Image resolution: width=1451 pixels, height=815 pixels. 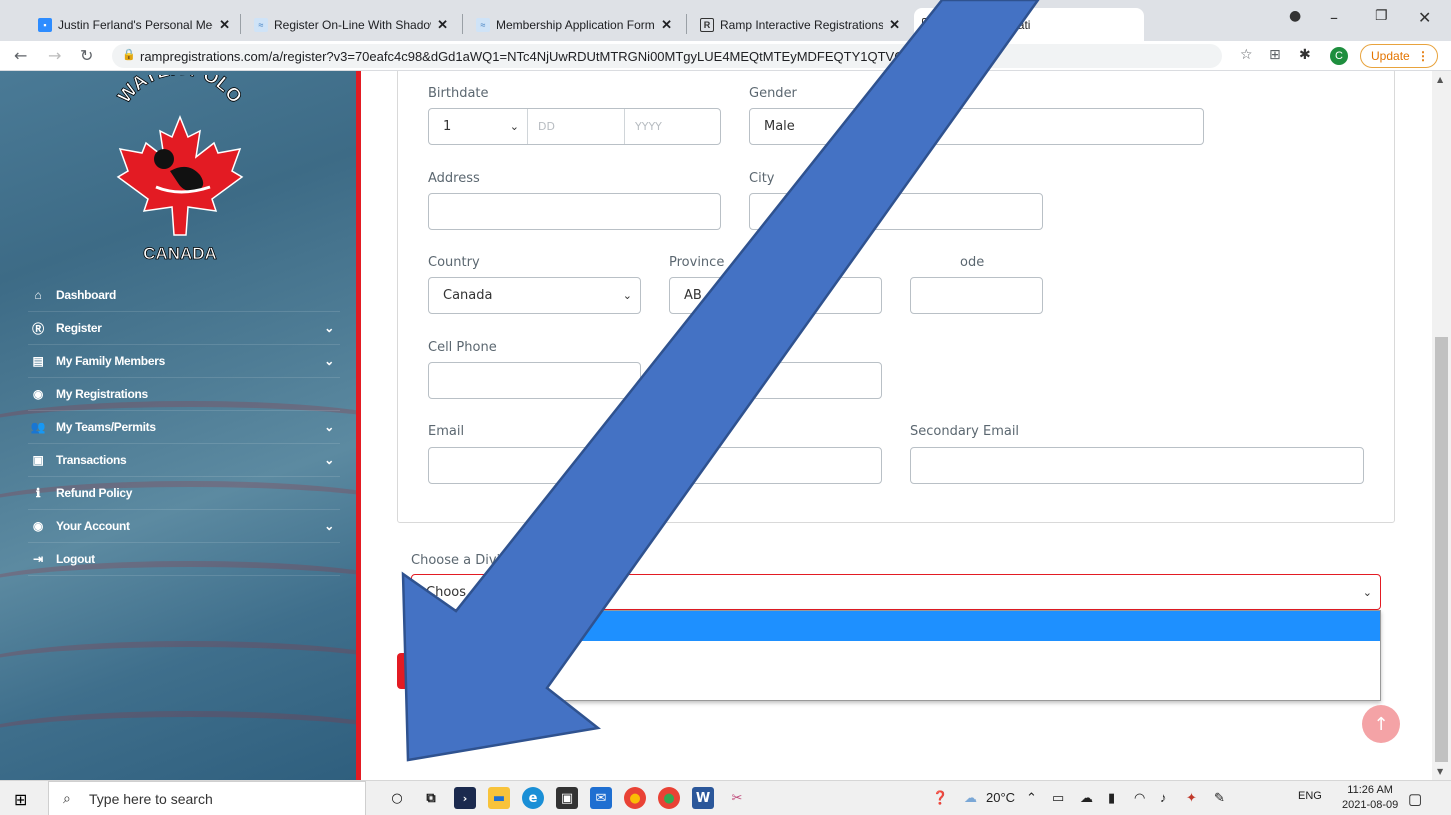 What do you see at coordinates (1137, 465) in the screenshot?
I see `secondary-email-input` at bounding box center [1137, 465].